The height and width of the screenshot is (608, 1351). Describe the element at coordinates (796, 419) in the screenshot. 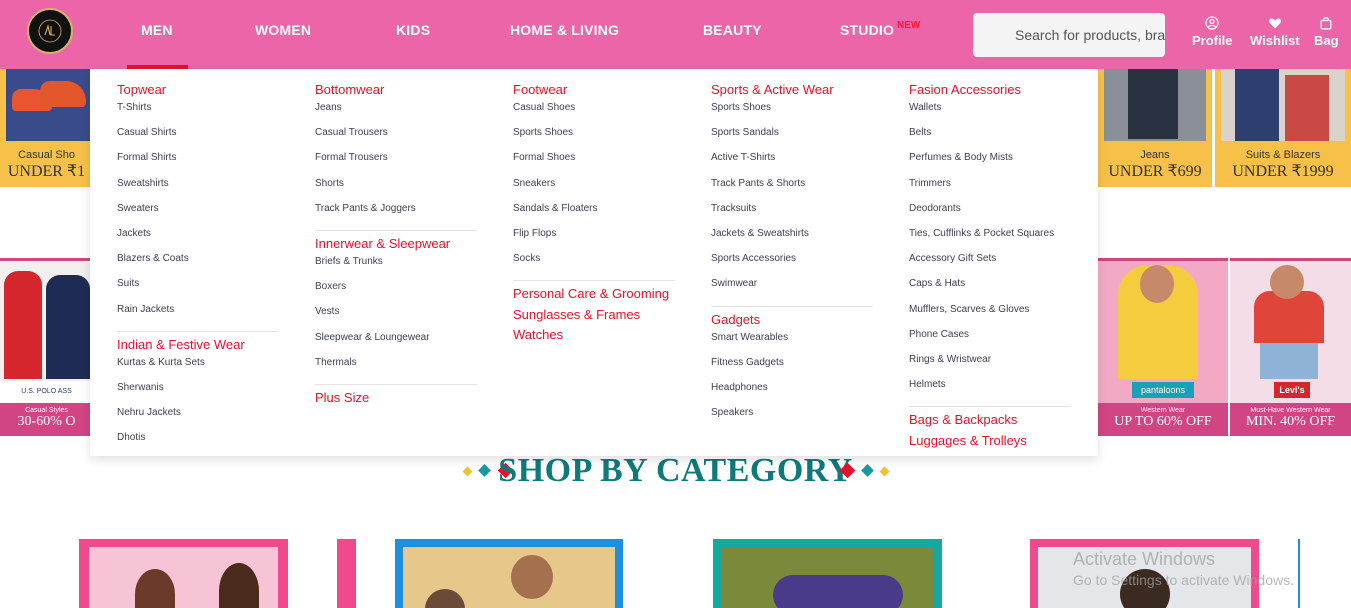

I see `menu-link-speakers: Speakers` at that location.